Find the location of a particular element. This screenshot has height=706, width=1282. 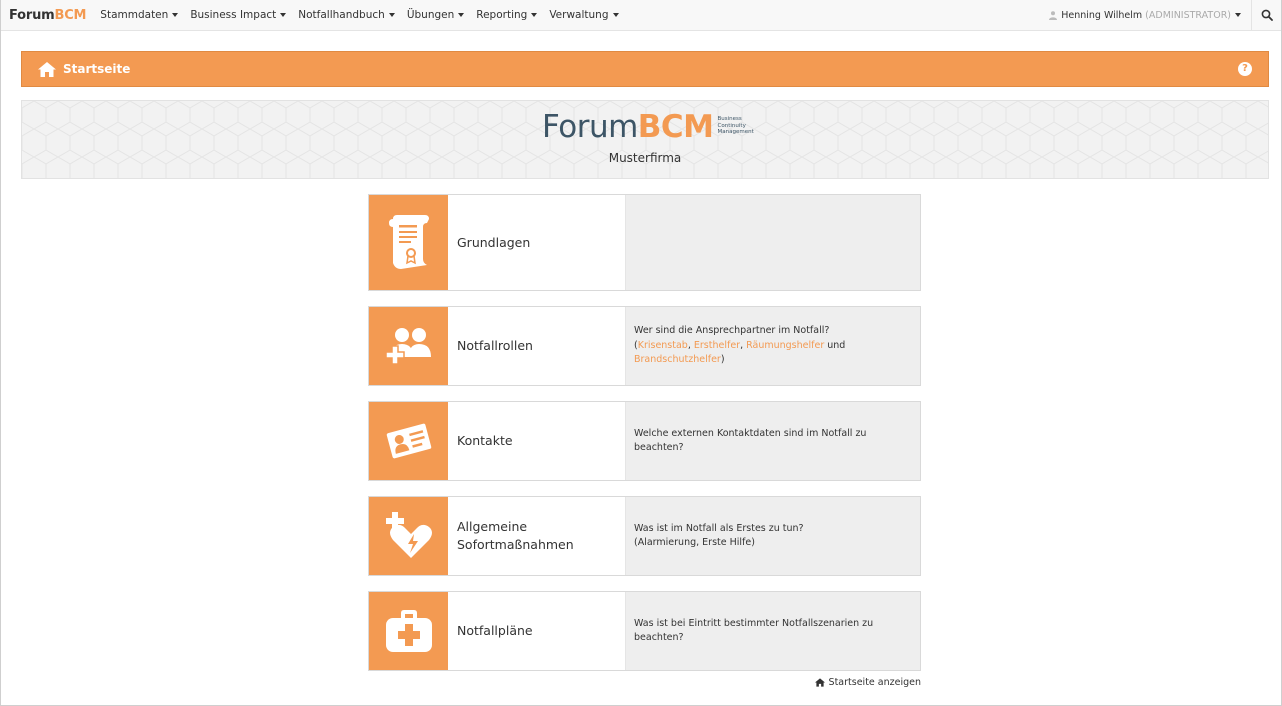

forumbcm-logo: Forum BCM Business Continuity Management is located at coordinates (648, 127).